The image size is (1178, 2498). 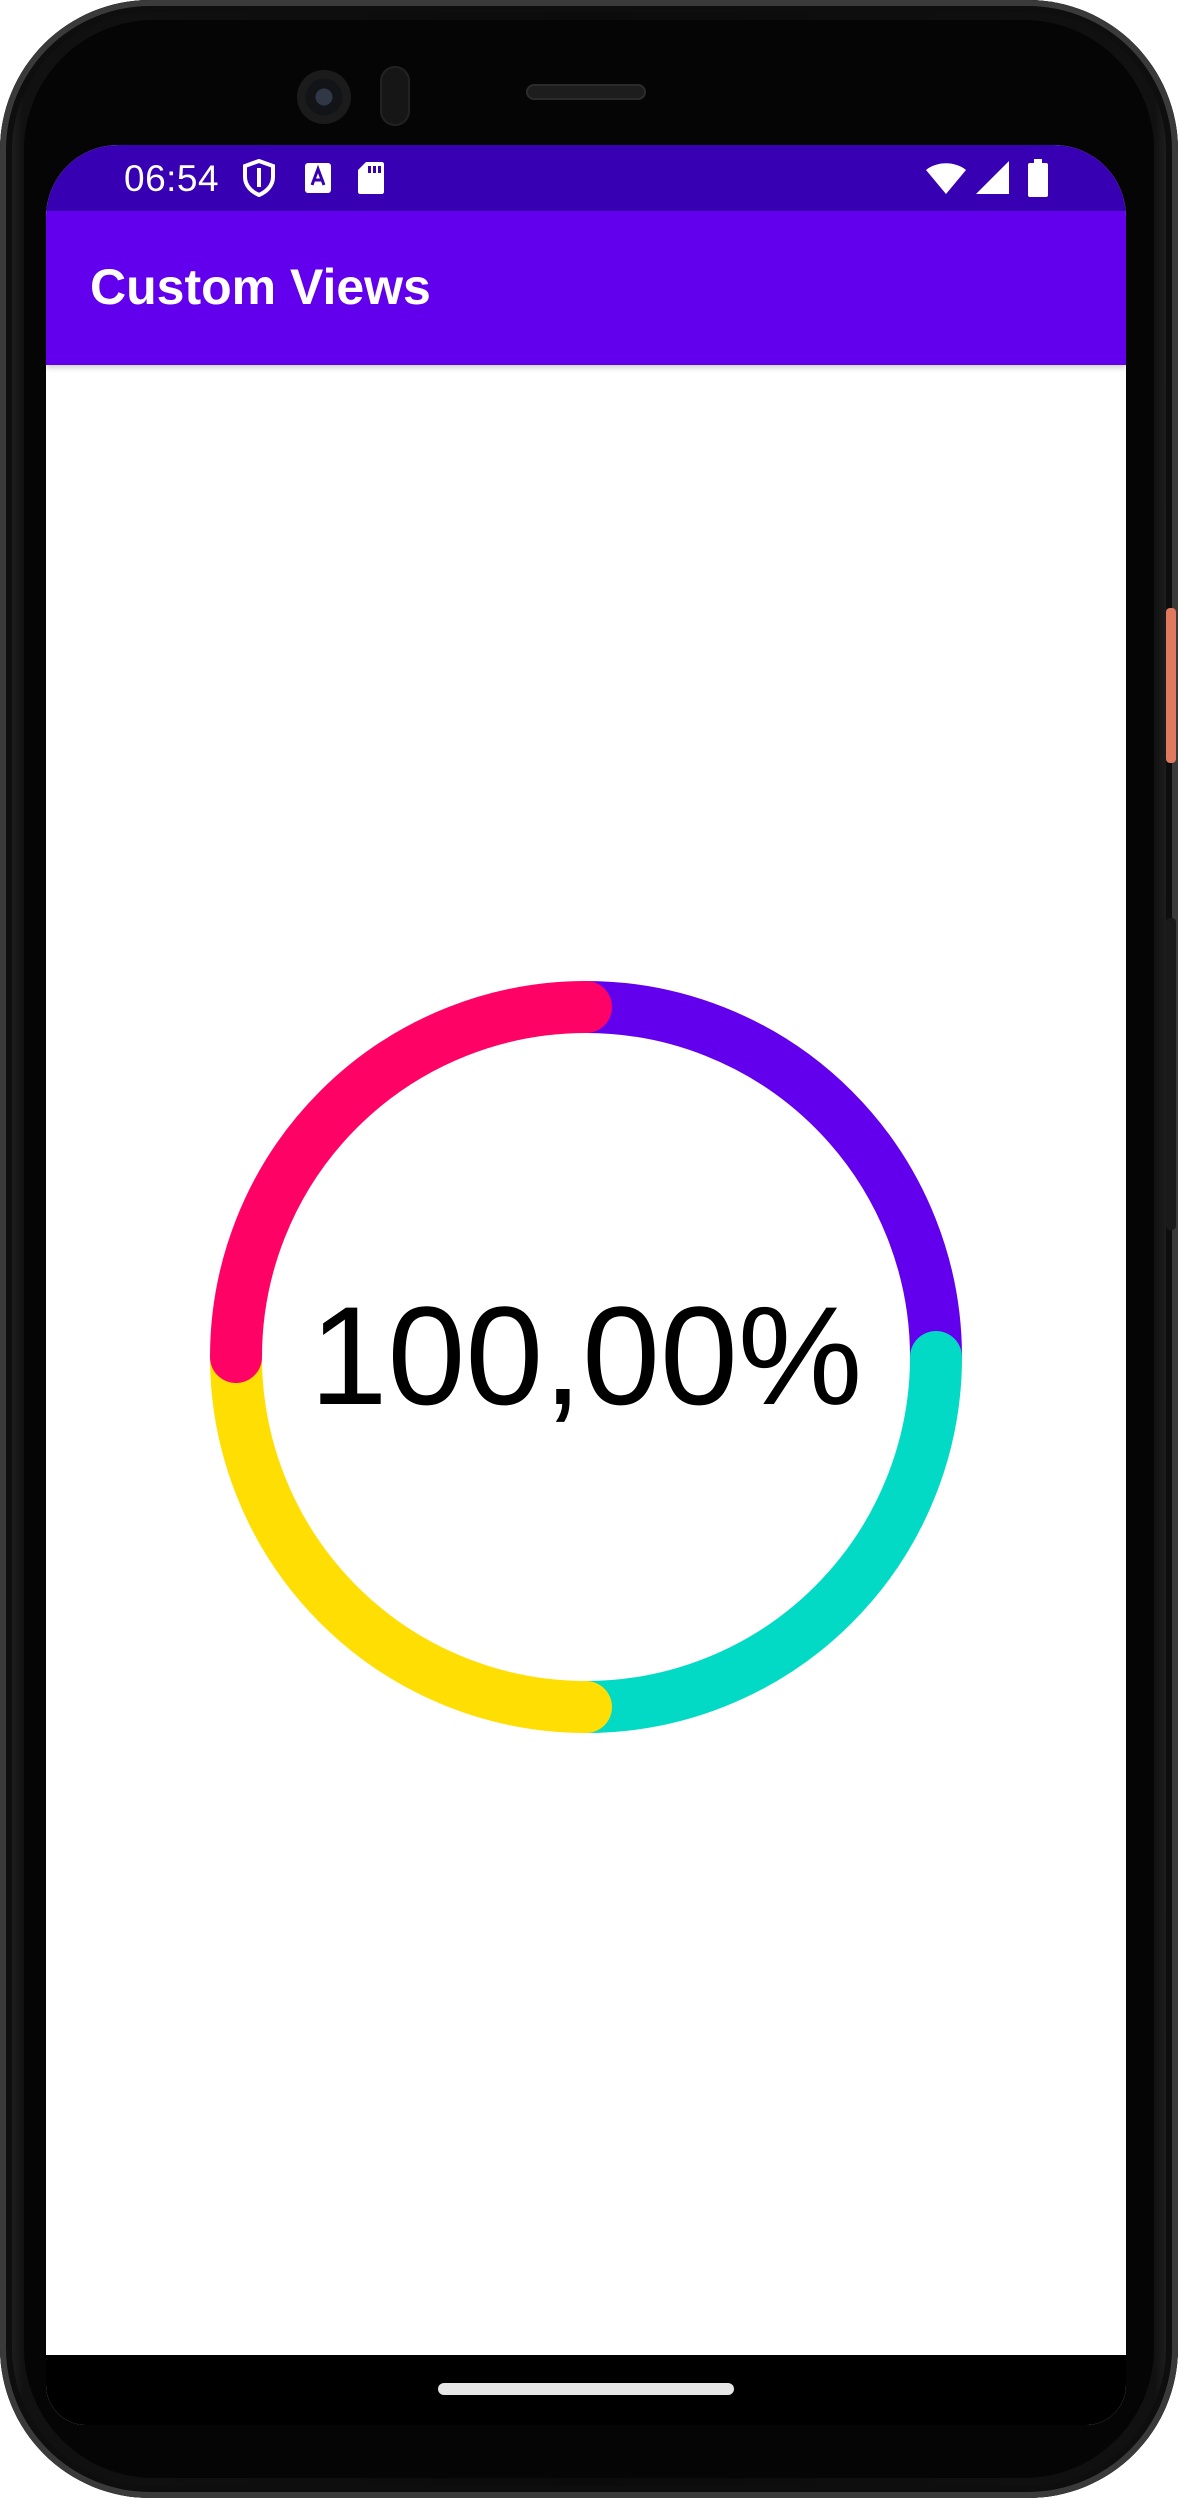 What do you see at coordinates (259, 180) in the screenshot?
I see `shield-icon` at bounding box center [259, 180].